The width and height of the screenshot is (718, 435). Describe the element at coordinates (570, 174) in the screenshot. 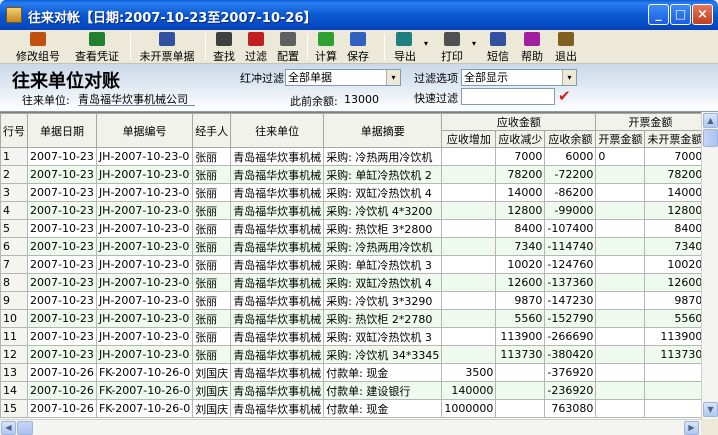

I see `cell-recv-balance: -72200` at that location.